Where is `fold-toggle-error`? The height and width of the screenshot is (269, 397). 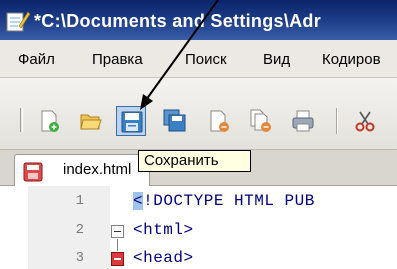
fold-toggle-error is located at coordinates (117, 259).